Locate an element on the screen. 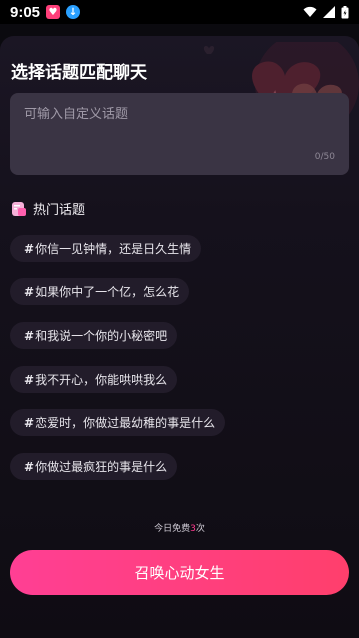  topic-chip-label: 如果你中了一个亿，怎么花 is located at coordinates (107, 292).